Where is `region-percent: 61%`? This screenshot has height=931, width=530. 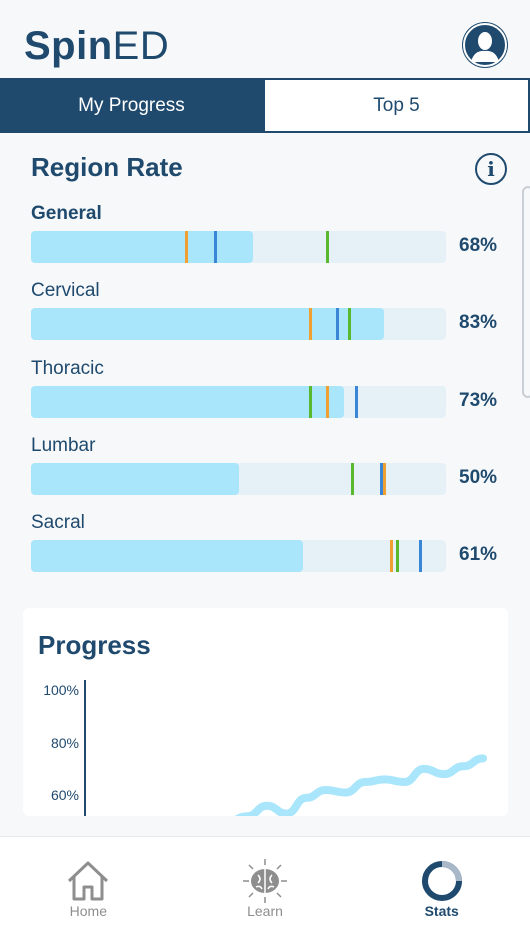
region-percent: 61% is located at coordinates (478, 555).